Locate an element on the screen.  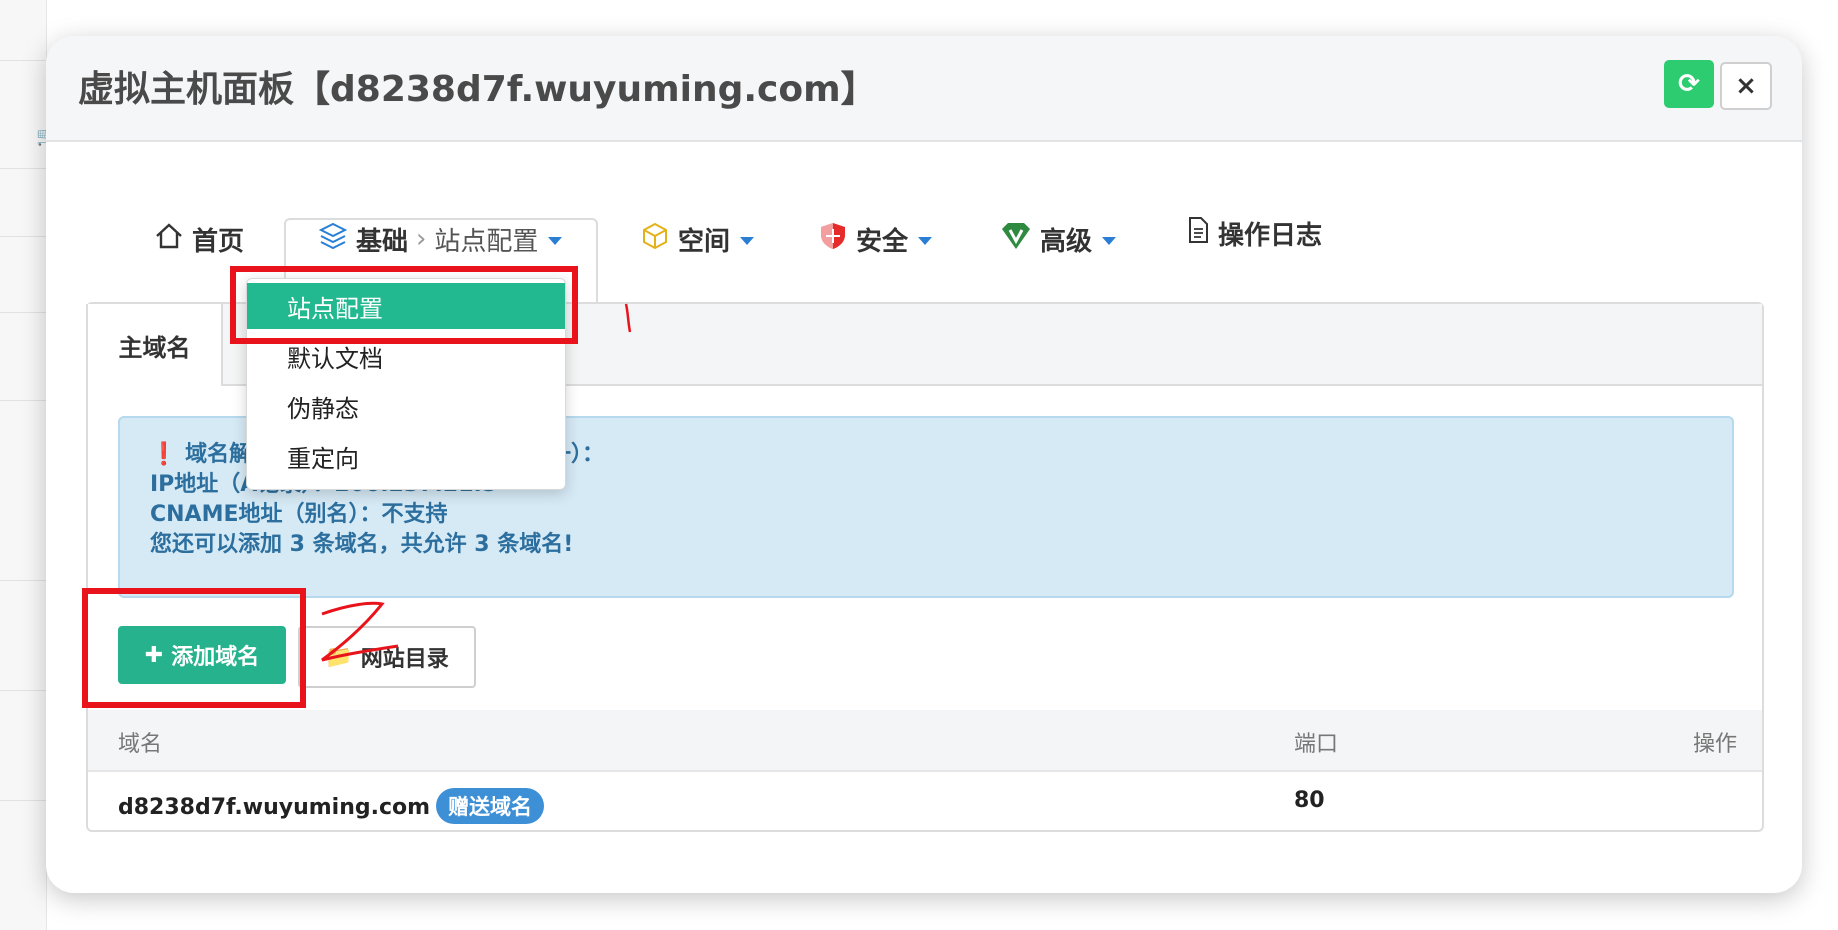
table-row: d8238d7f.wuyuming.com 赠送域名 80 is located at coordinates (925, 801).